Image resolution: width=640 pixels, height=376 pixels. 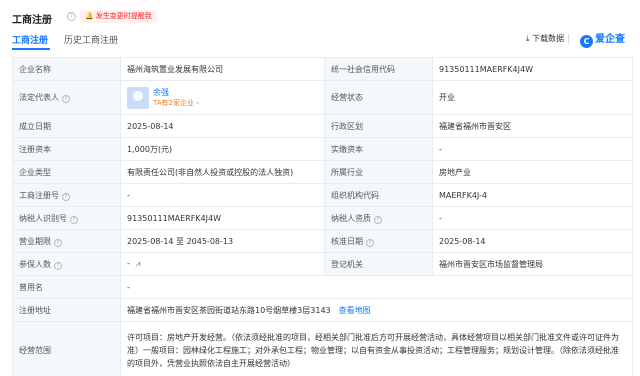 I want to click on value-company-type: 有限责任公司(非自然人投资或控股的法人独资), so click(x=222, y=172).